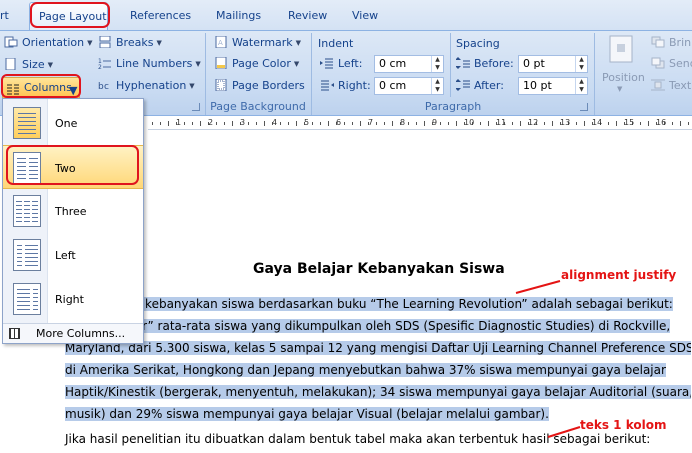 The image size is (692, 453). Describe the element at coordinates (379, 269) in the screenshot. I see `document-title: Gaya Belajar Kebanyakan Siswa` at that location.